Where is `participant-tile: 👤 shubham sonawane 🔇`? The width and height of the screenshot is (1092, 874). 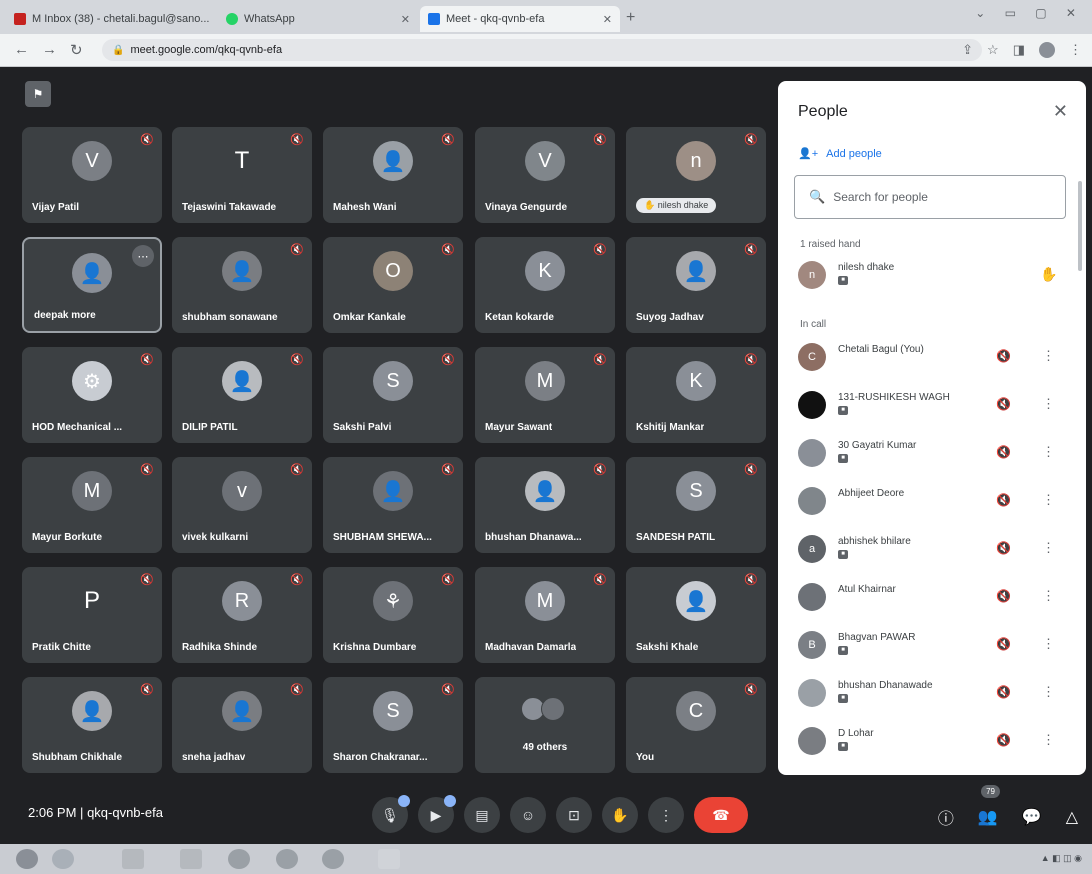
participant-tile: 👤 shubham sonawane 🔇 is located at coordinates (242, 285).